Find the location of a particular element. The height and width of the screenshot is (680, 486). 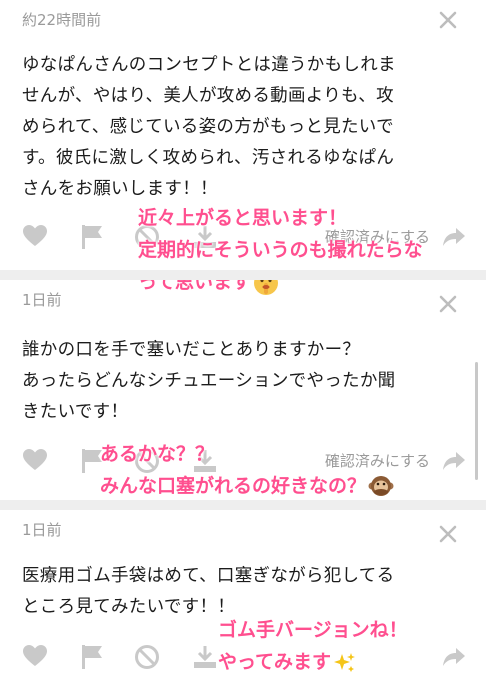

reply-overlay: あるかな？？ みんな口塞がれるの好きなの？ is located at coordinates (247, 470).